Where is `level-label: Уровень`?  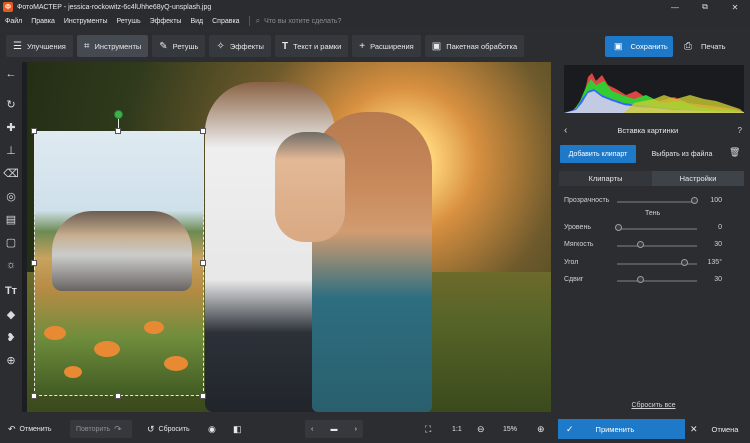
level-label: Уровень is located at coordinates (577, 227).